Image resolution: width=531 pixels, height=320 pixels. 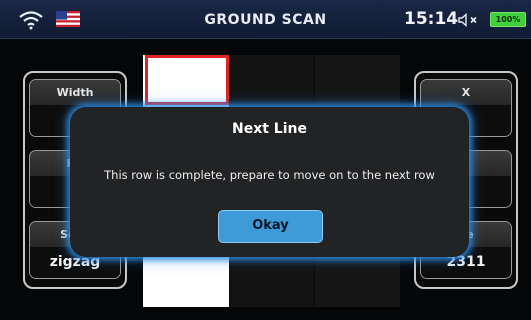 What do you see at coordinates (431, 19) in the screenshot?
I see `clock: 15:14` at bounding box center [431, 19].